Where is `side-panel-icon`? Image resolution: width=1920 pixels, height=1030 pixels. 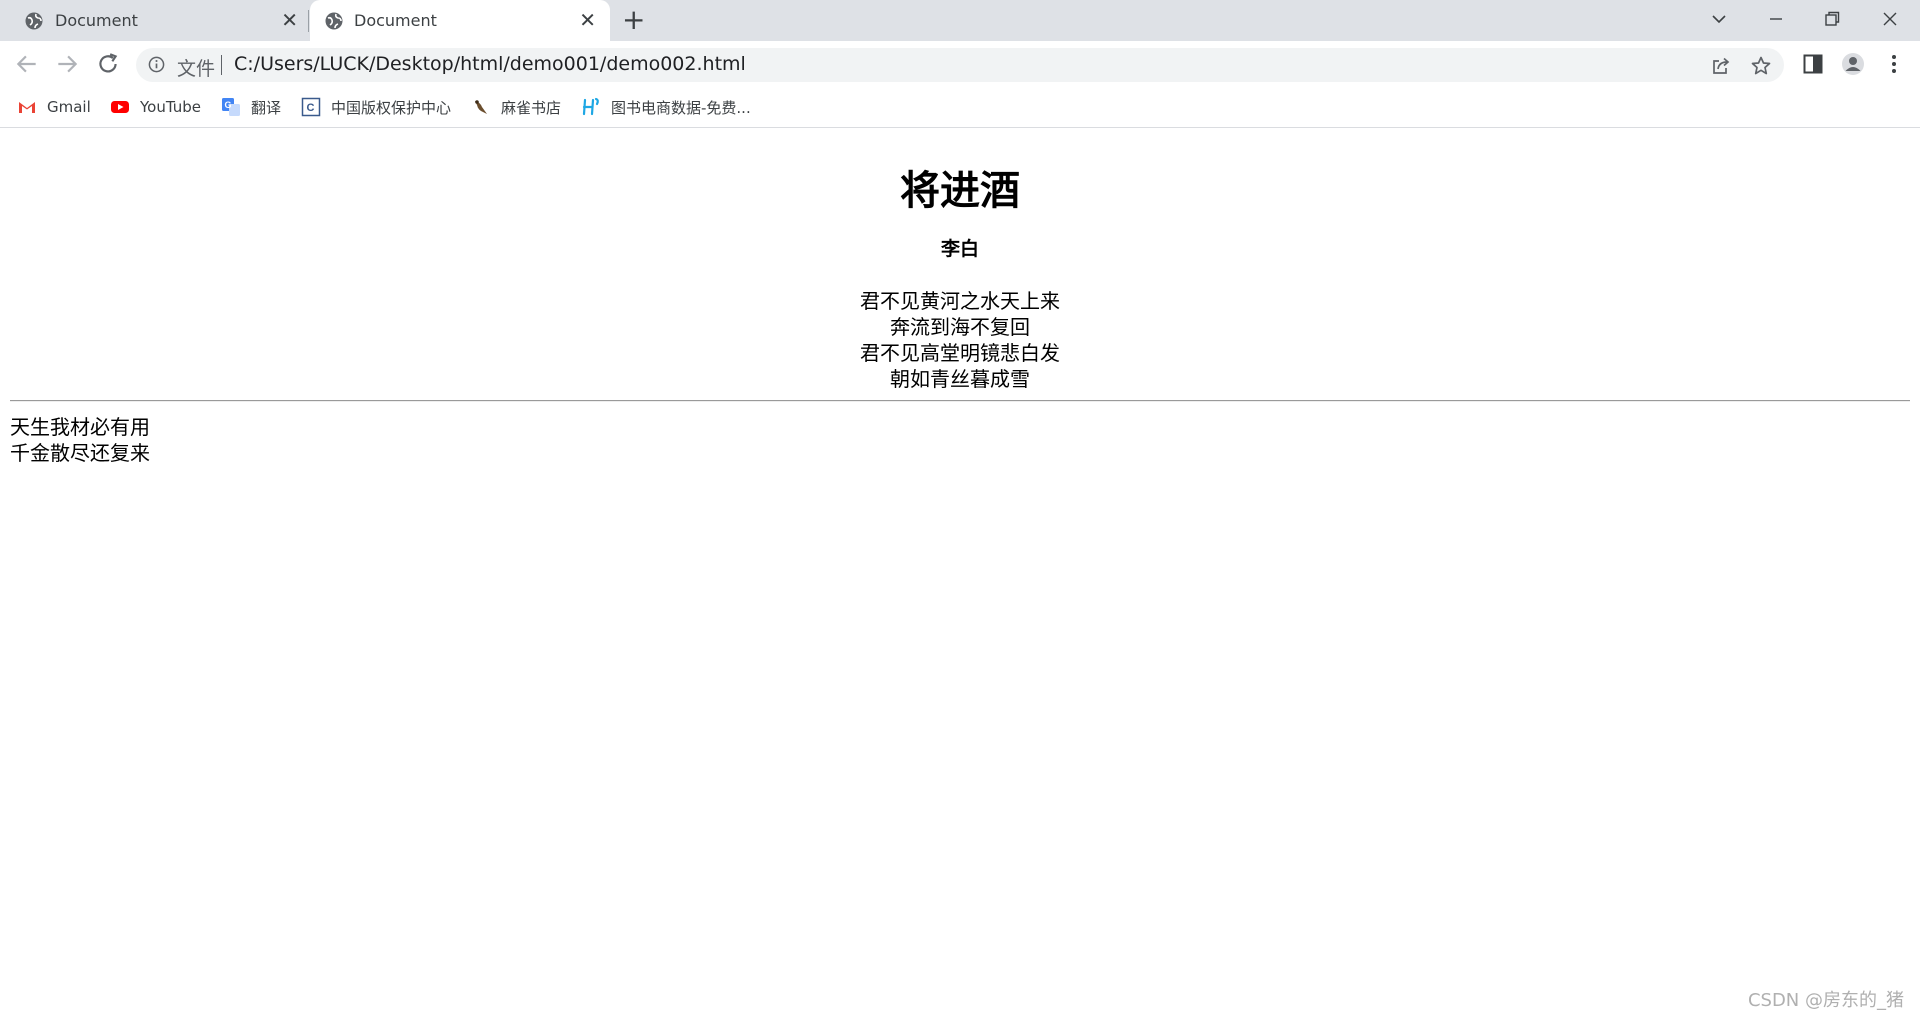 side-panel-icon is located at coordinates (1813, 64).